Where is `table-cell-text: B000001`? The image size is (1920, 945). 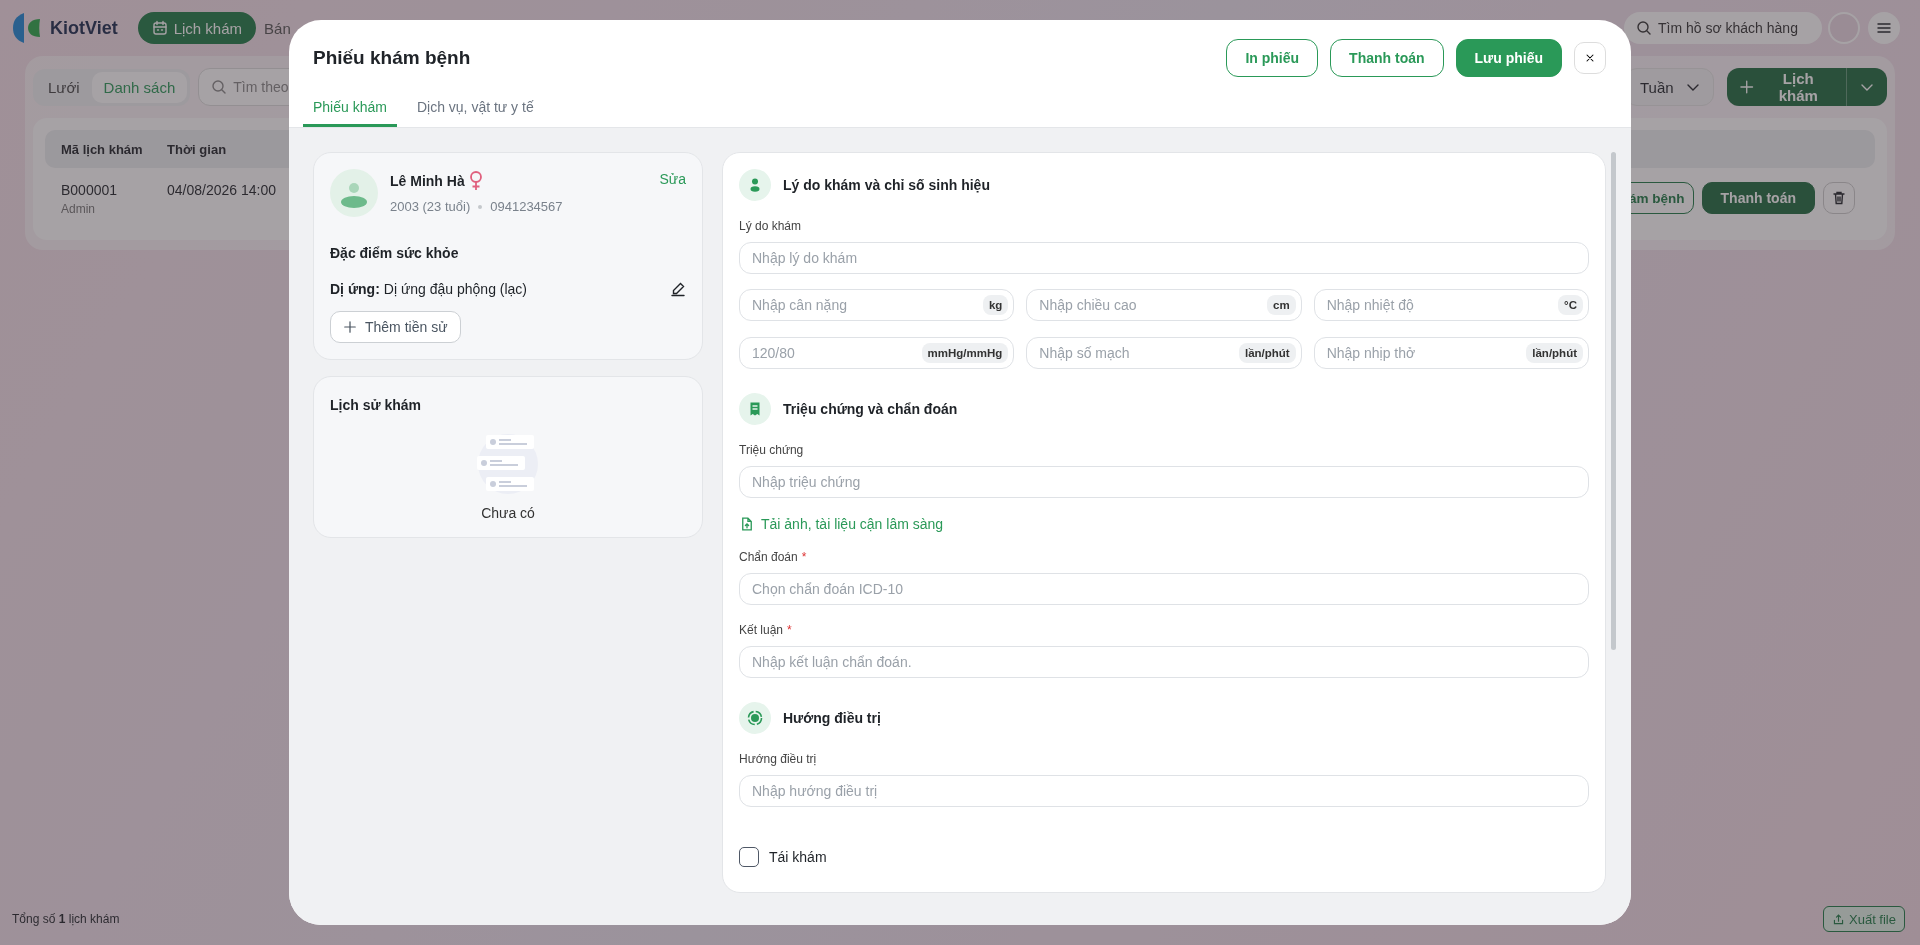
table-cell-text: B000001 is located at coordinates (90, 190).